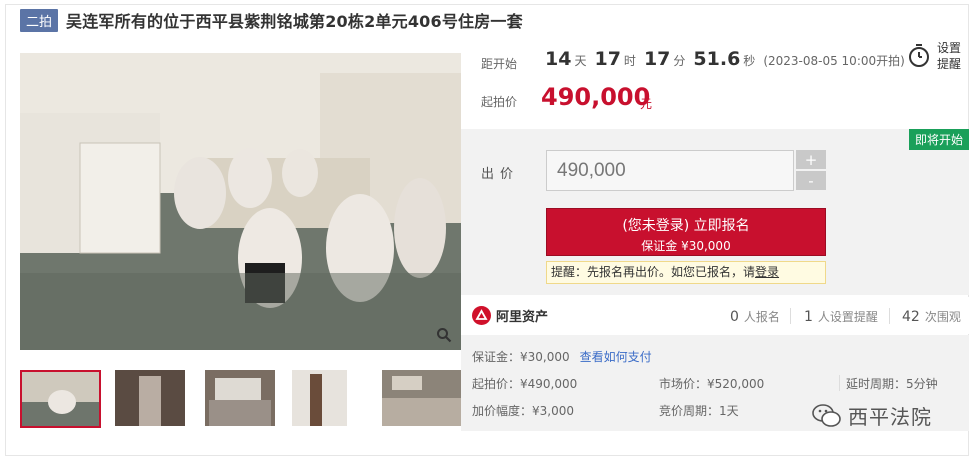  Describe the element at coordinates (294, 21) in the screenshot. I see `page-title: 吴连军所有的位于西平县紫荆铭城第20栋2单元406号住房一套` at that location.